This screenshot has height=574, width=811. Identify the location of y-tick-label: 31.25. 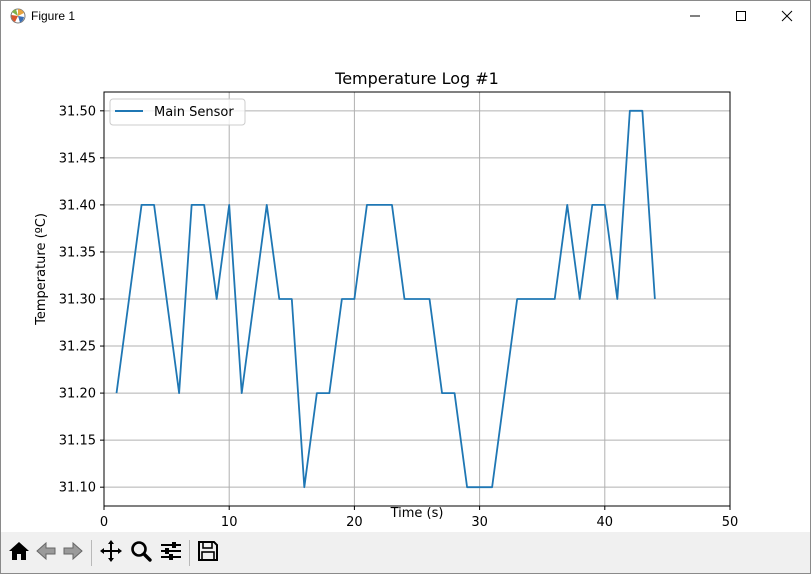
(77, 347).